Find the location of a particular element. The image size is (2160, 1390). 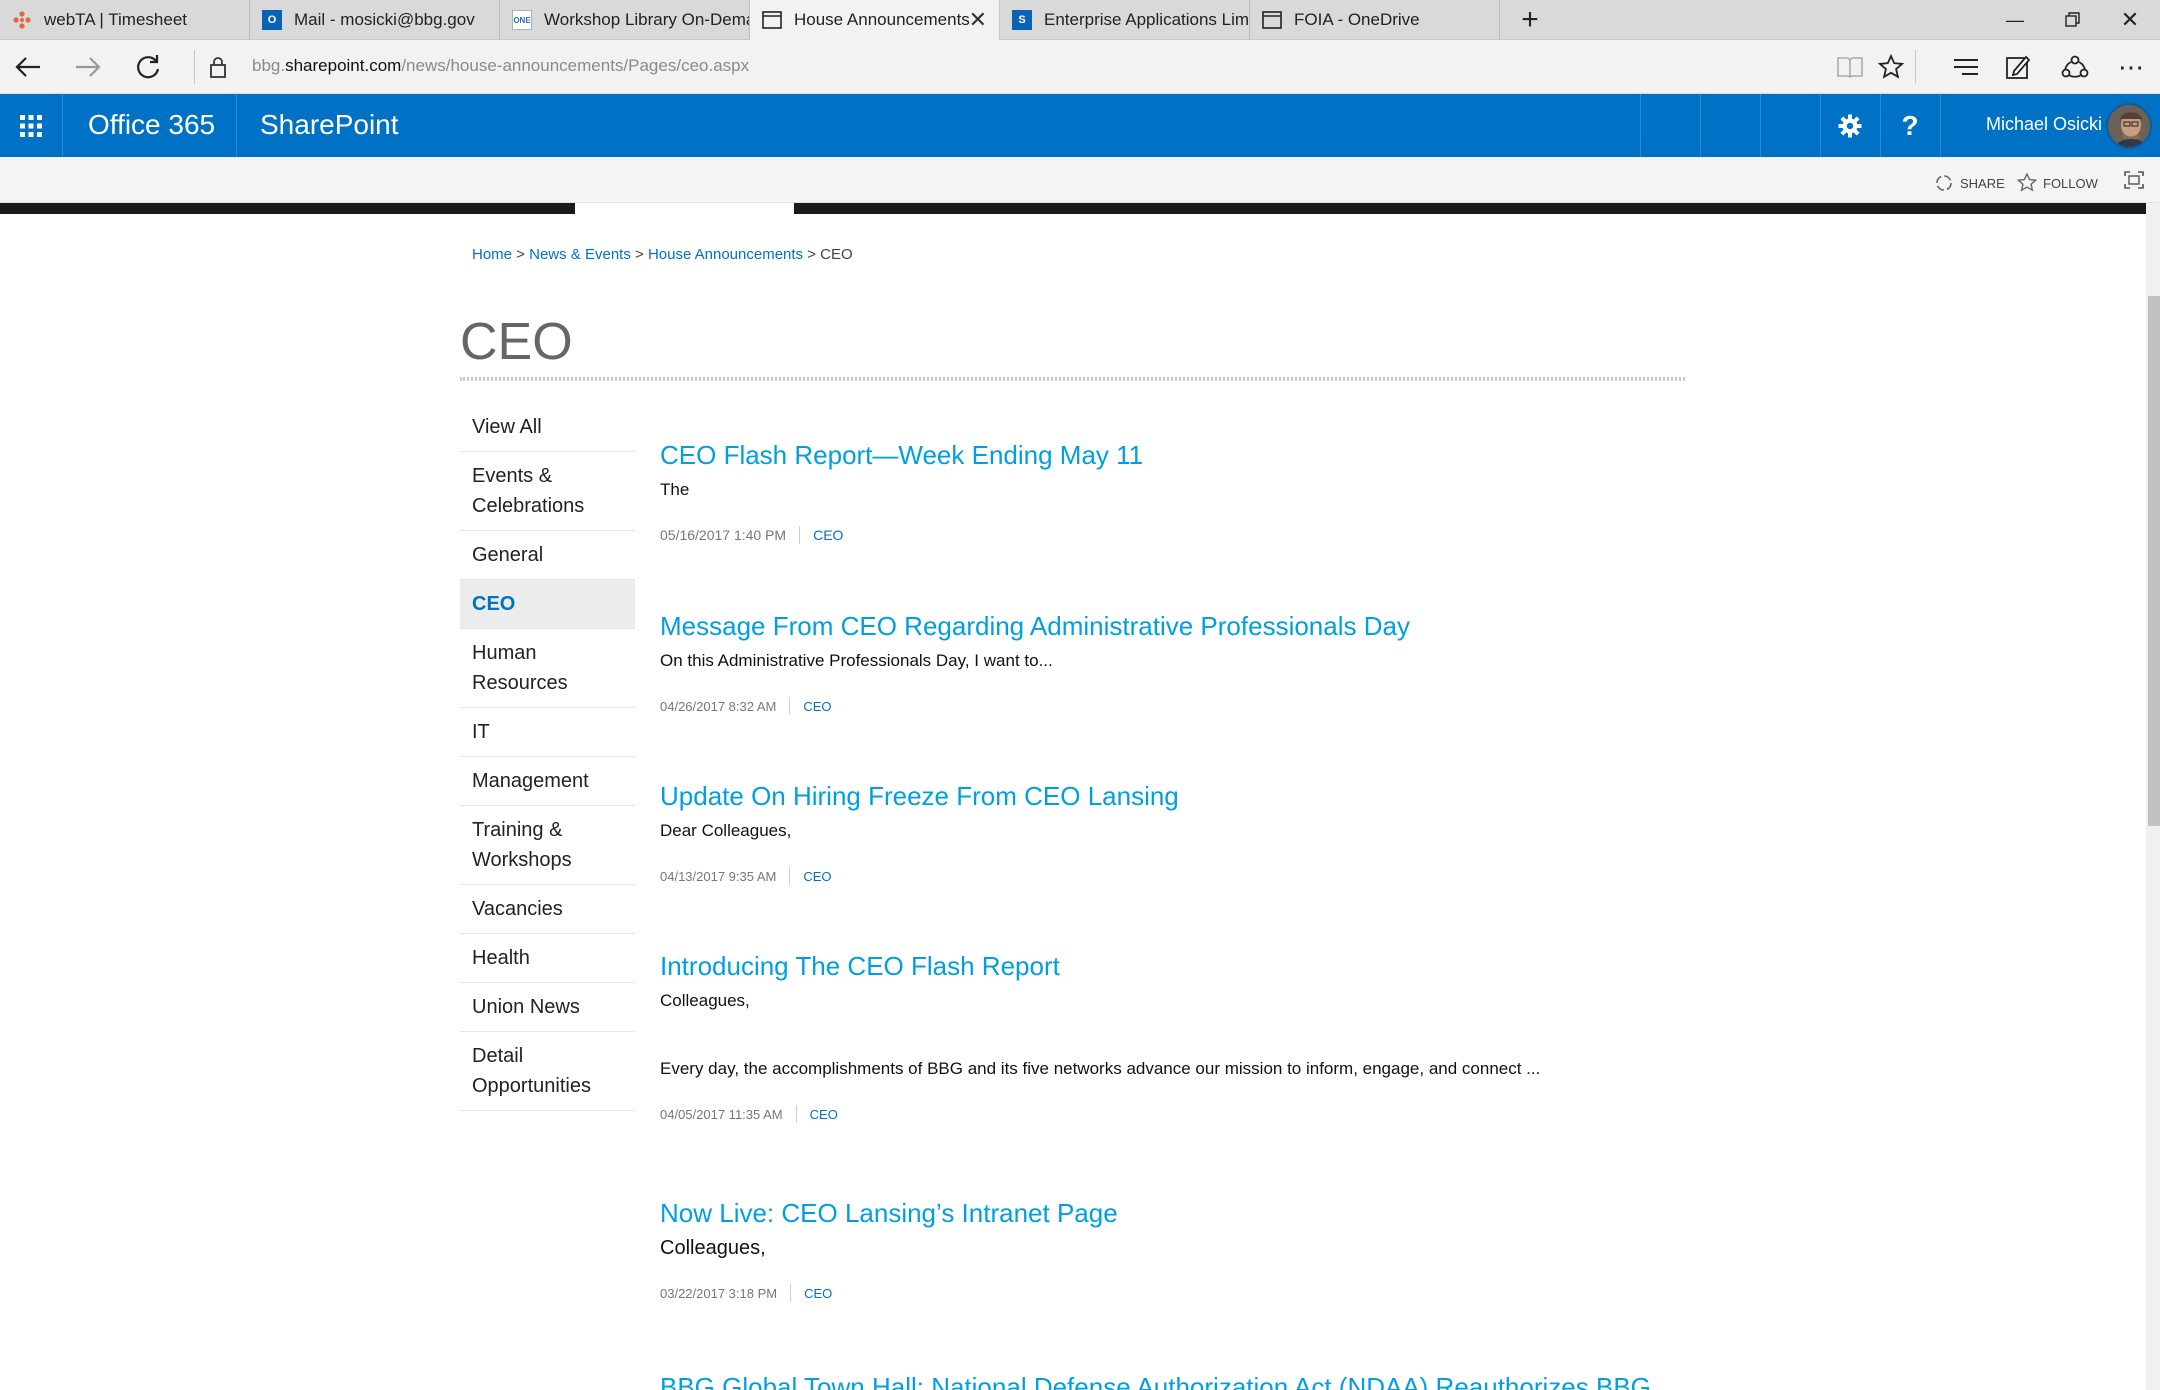

office365-link: Office 365 is located at coordinates (151, 125).